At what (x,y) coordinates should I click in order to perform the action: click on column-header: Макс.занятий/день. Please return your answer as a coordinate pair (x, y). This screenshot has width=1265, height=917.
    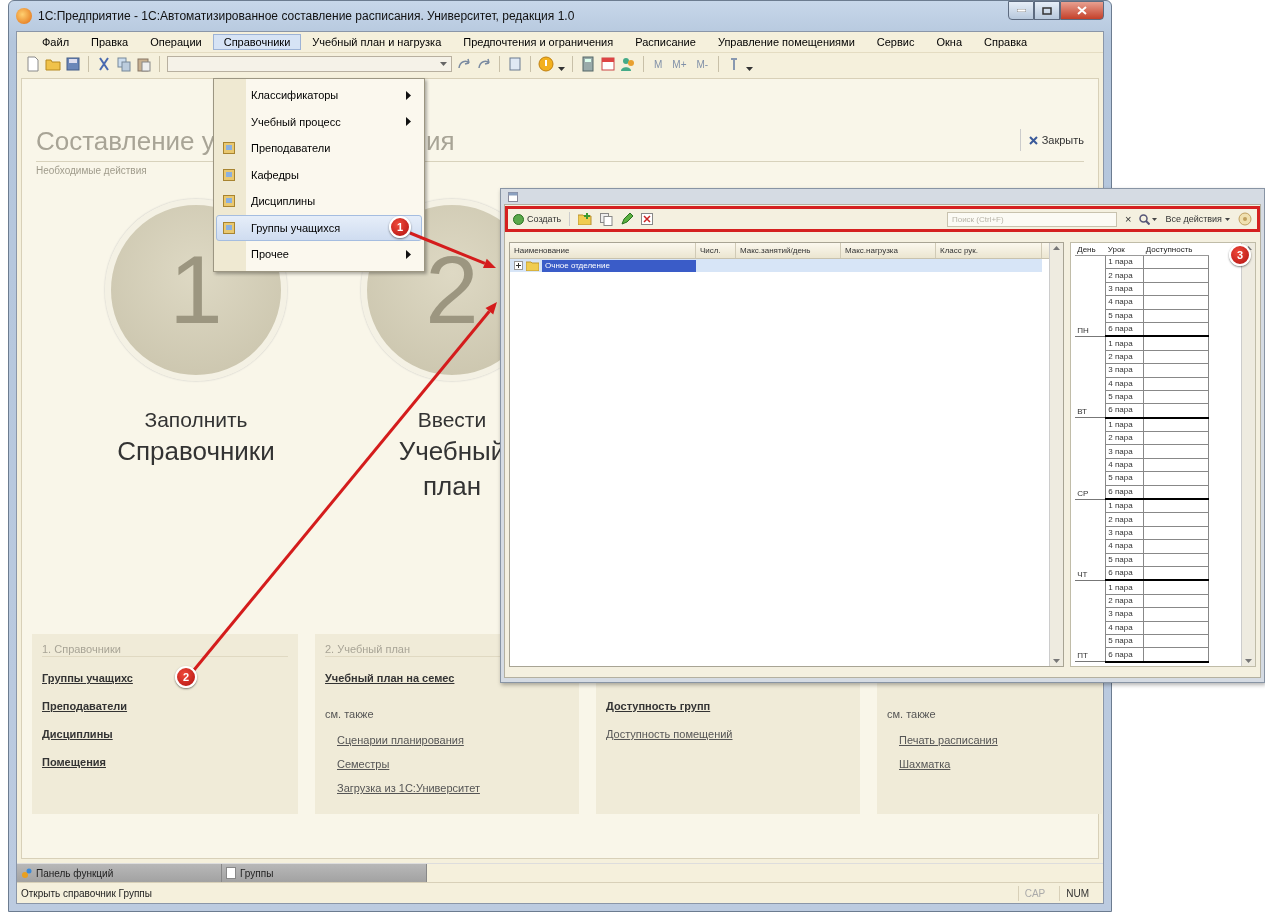
    Looking at the image, I should click on (788, 250).